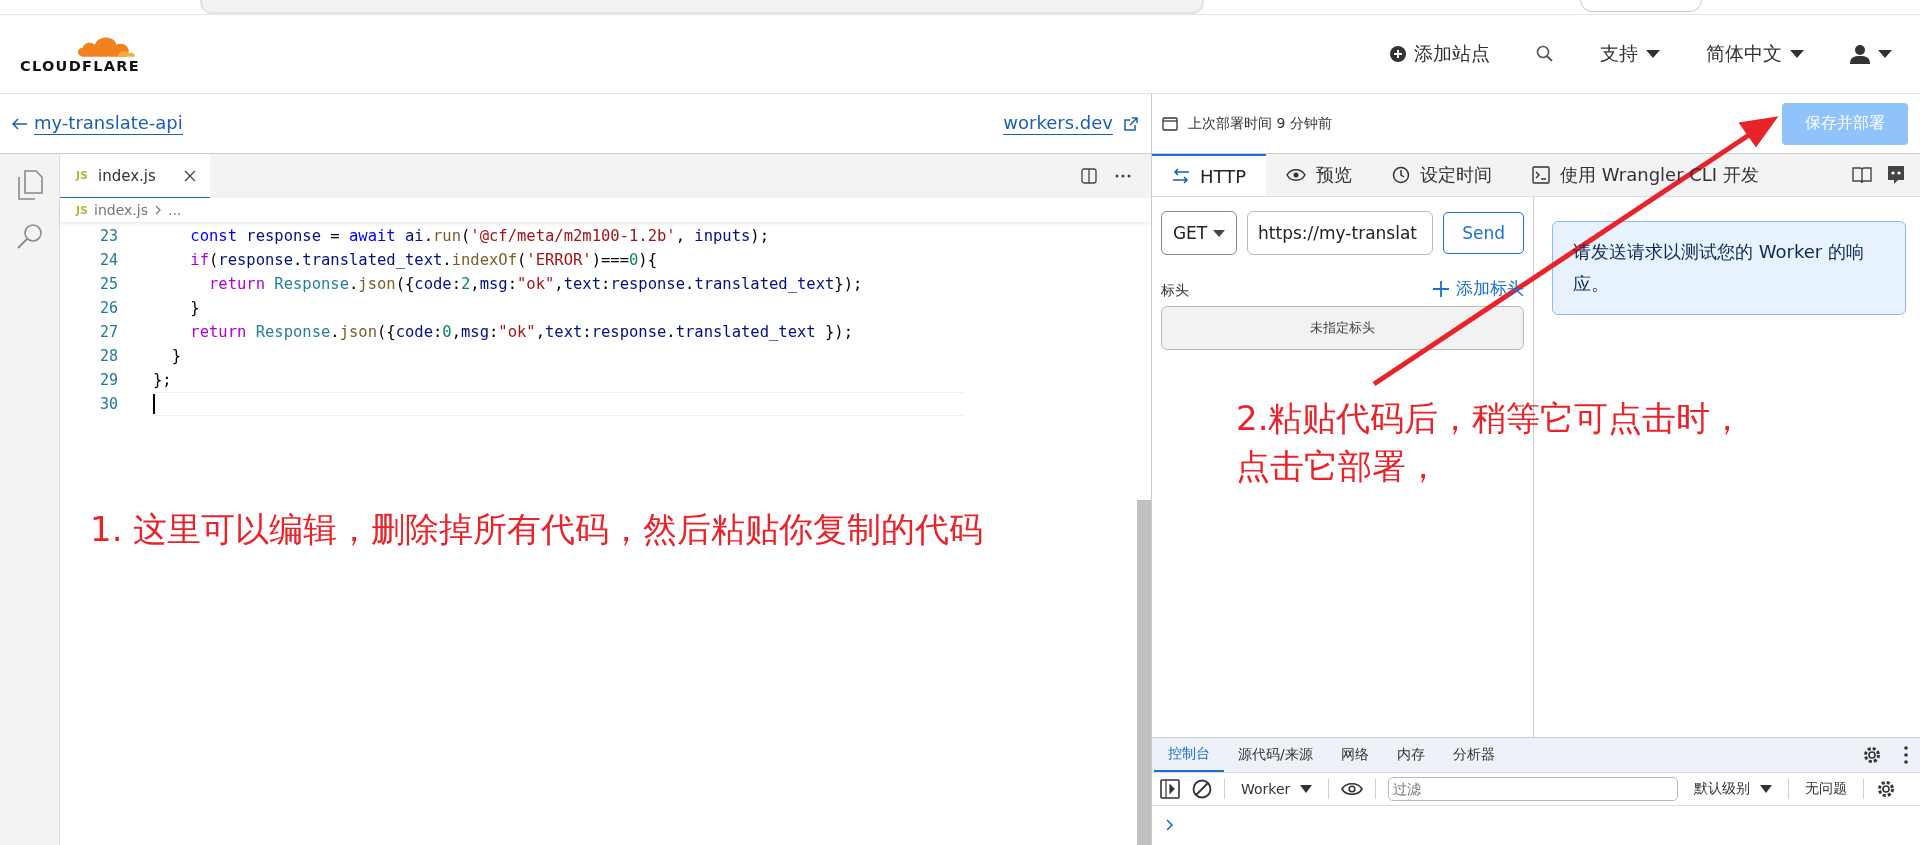 Image resolution: width=1920 pixels, height=845 pixels. I want to click on window-icon, so click(1170, 123).